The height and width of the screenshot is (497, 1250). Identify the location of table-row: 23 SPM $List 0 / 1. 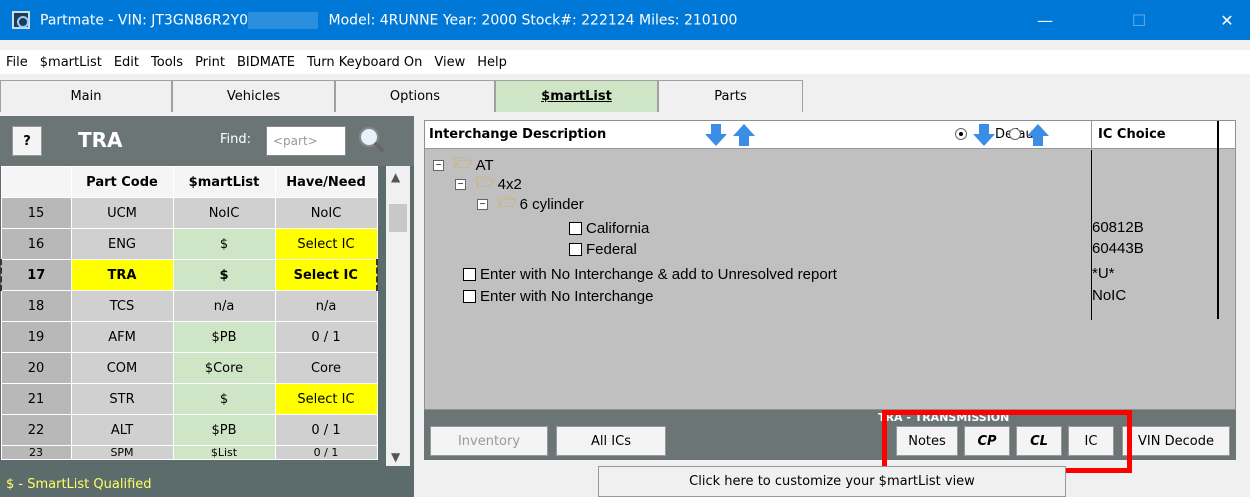
(189, 452).